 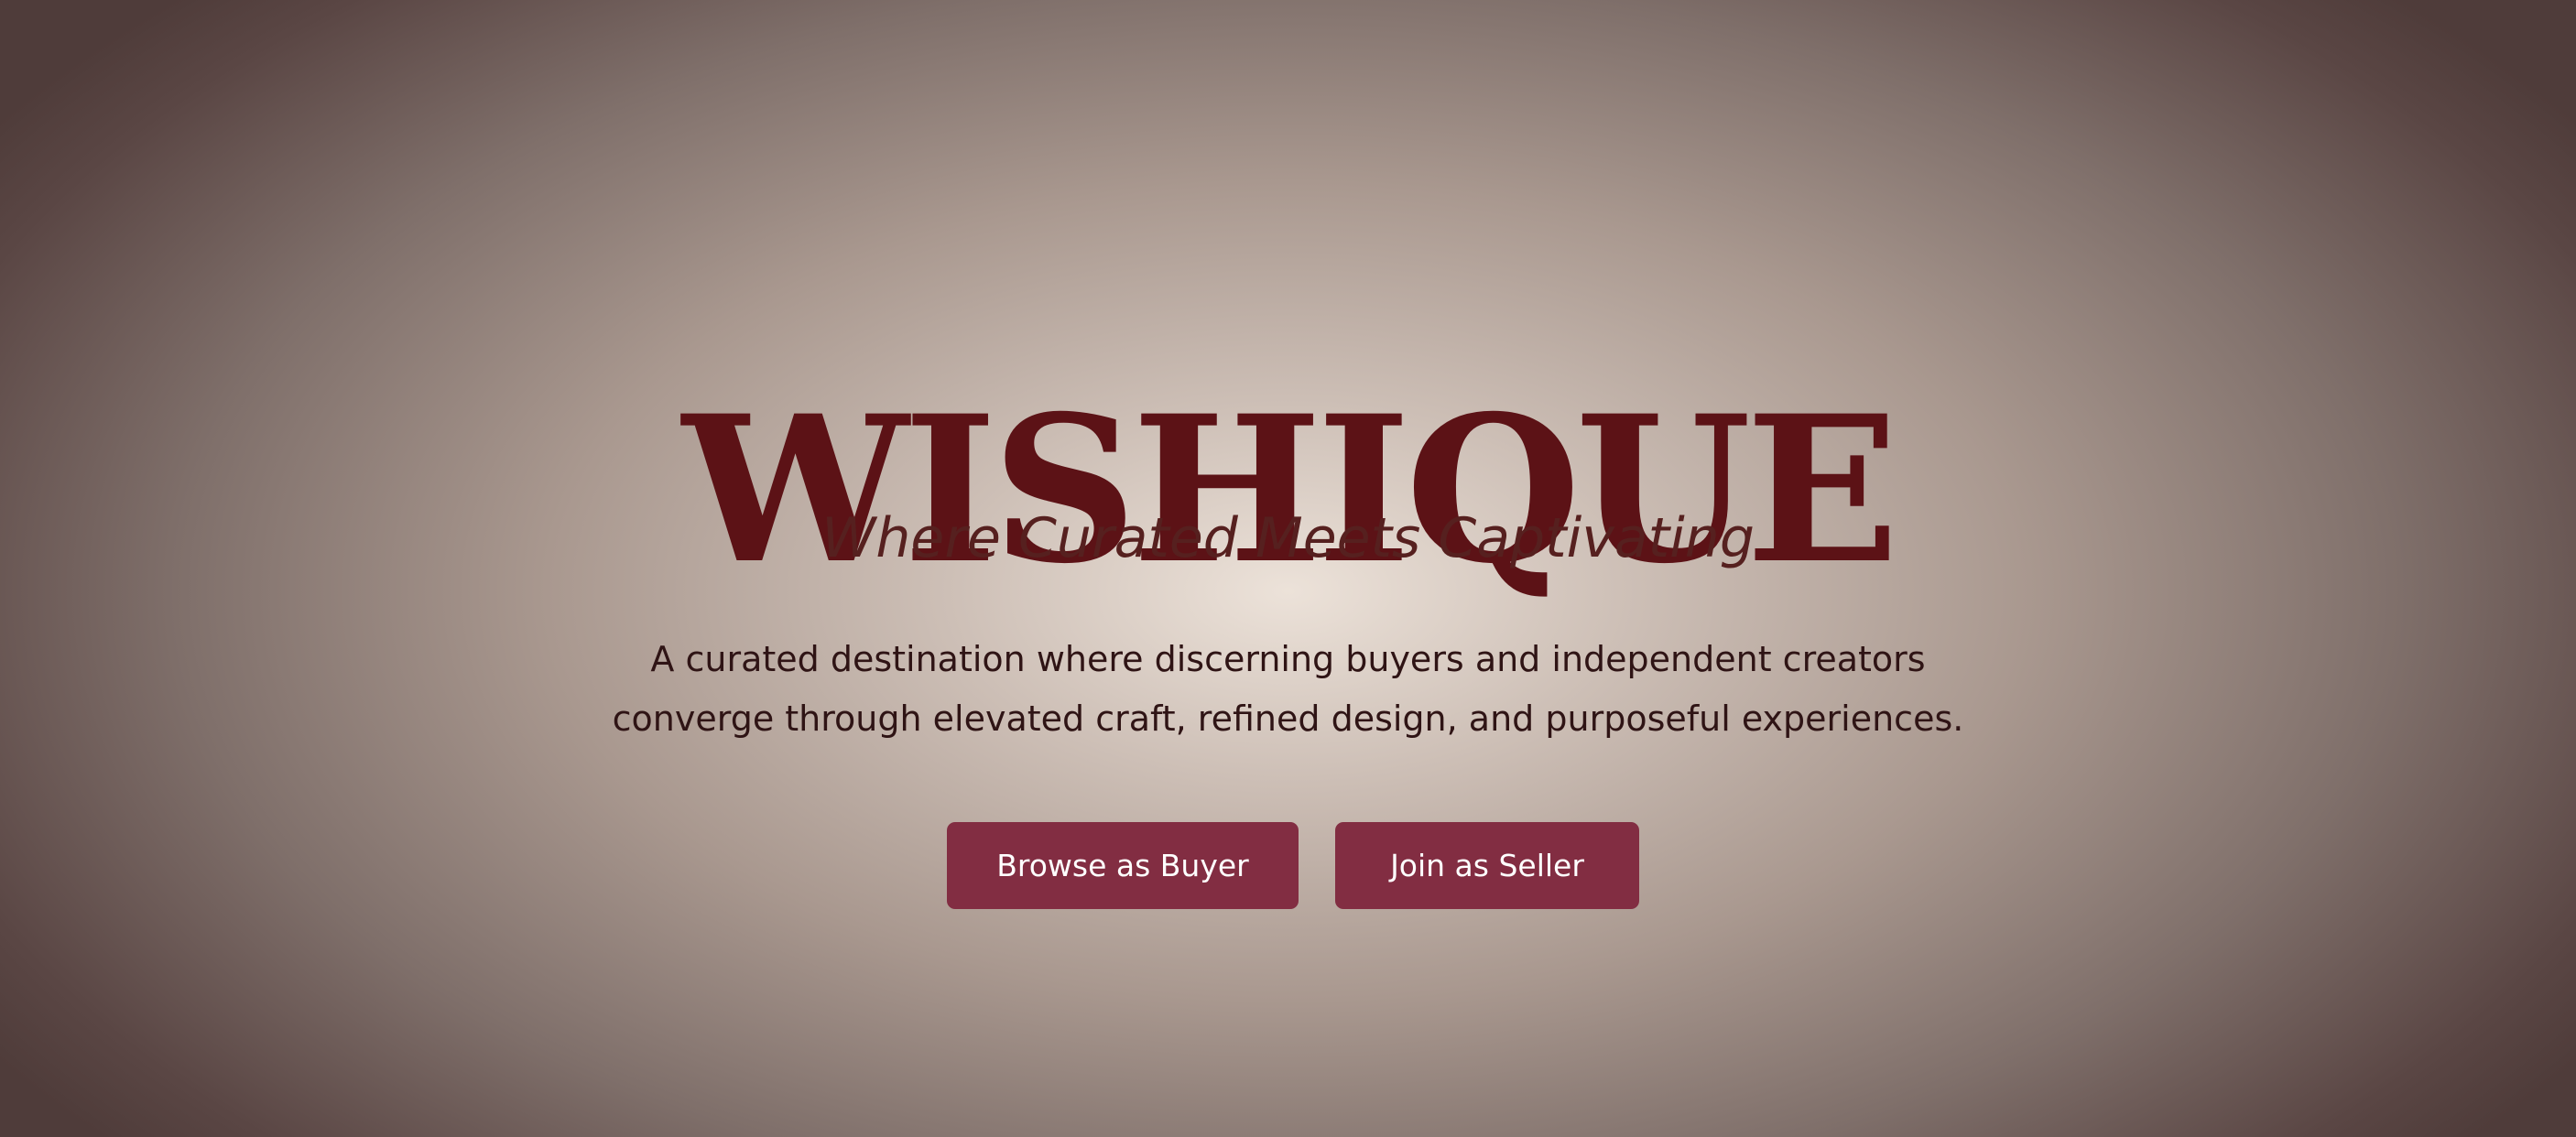 What do you see at coordinates (1487, 865) in the screenshot?
I see `join-as-seller-button: Join as Seller` at bounding box center [1487, 865].